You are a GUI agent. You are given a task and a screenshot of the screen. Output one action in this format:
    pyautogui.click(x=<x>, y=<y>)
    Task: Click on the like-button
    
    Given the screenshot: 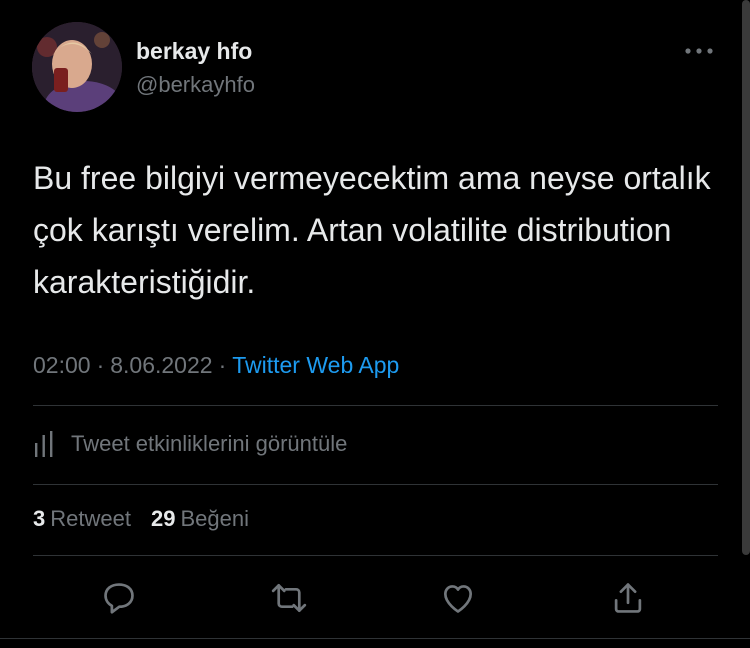 What is the action you would take?
    pyautogui.click(x=458, y=598)
    